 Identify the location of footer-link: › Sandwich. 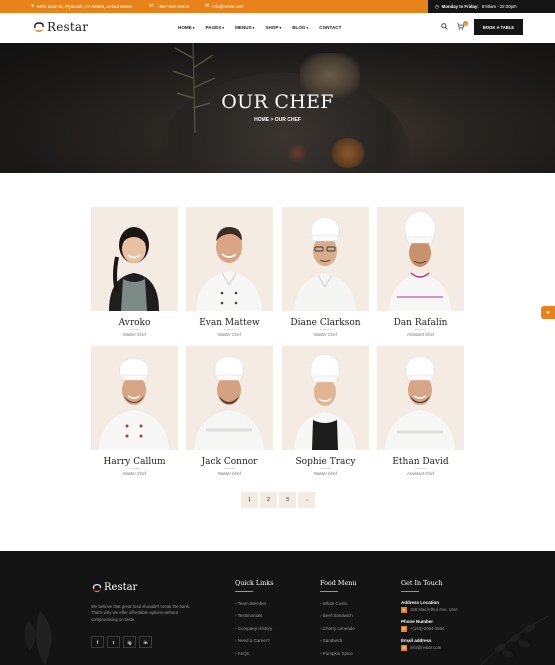
(338, 644).